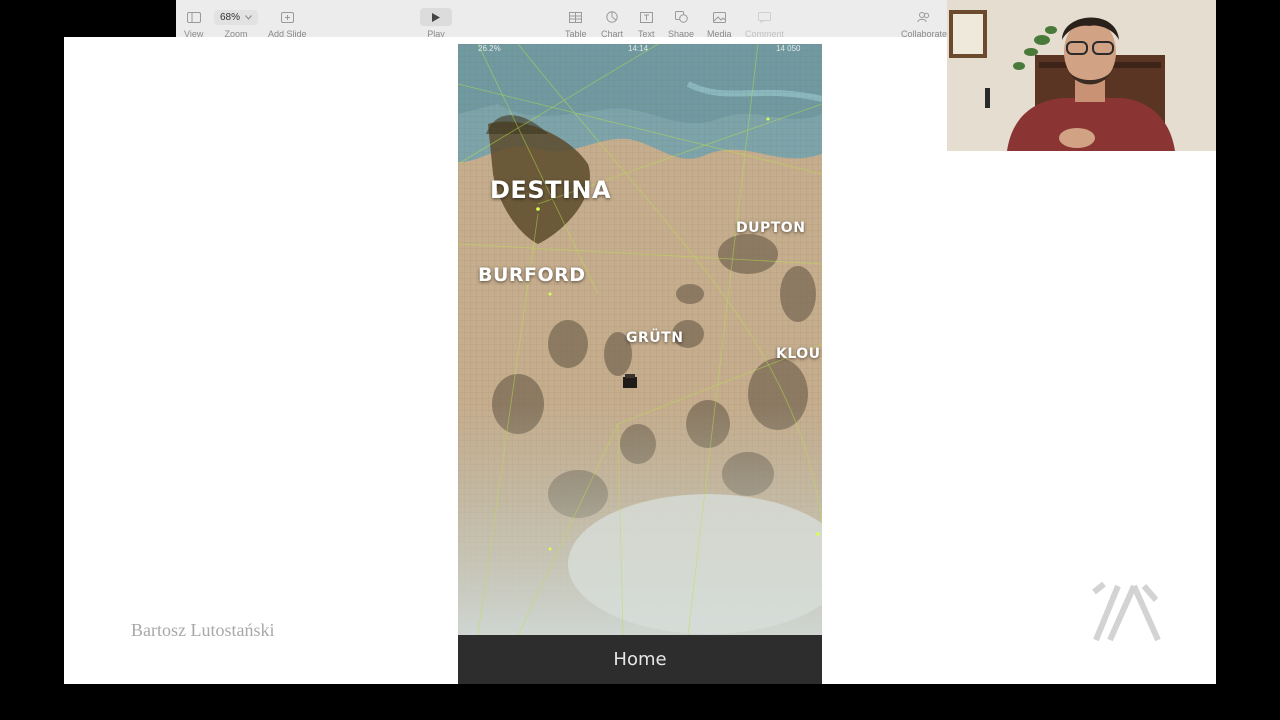 Image resolution: width=1280 pixels, height=720 pixels. Describe the element at coordinates (248, 17) in the screenshot. I see `chevron-down-icon` at that location.